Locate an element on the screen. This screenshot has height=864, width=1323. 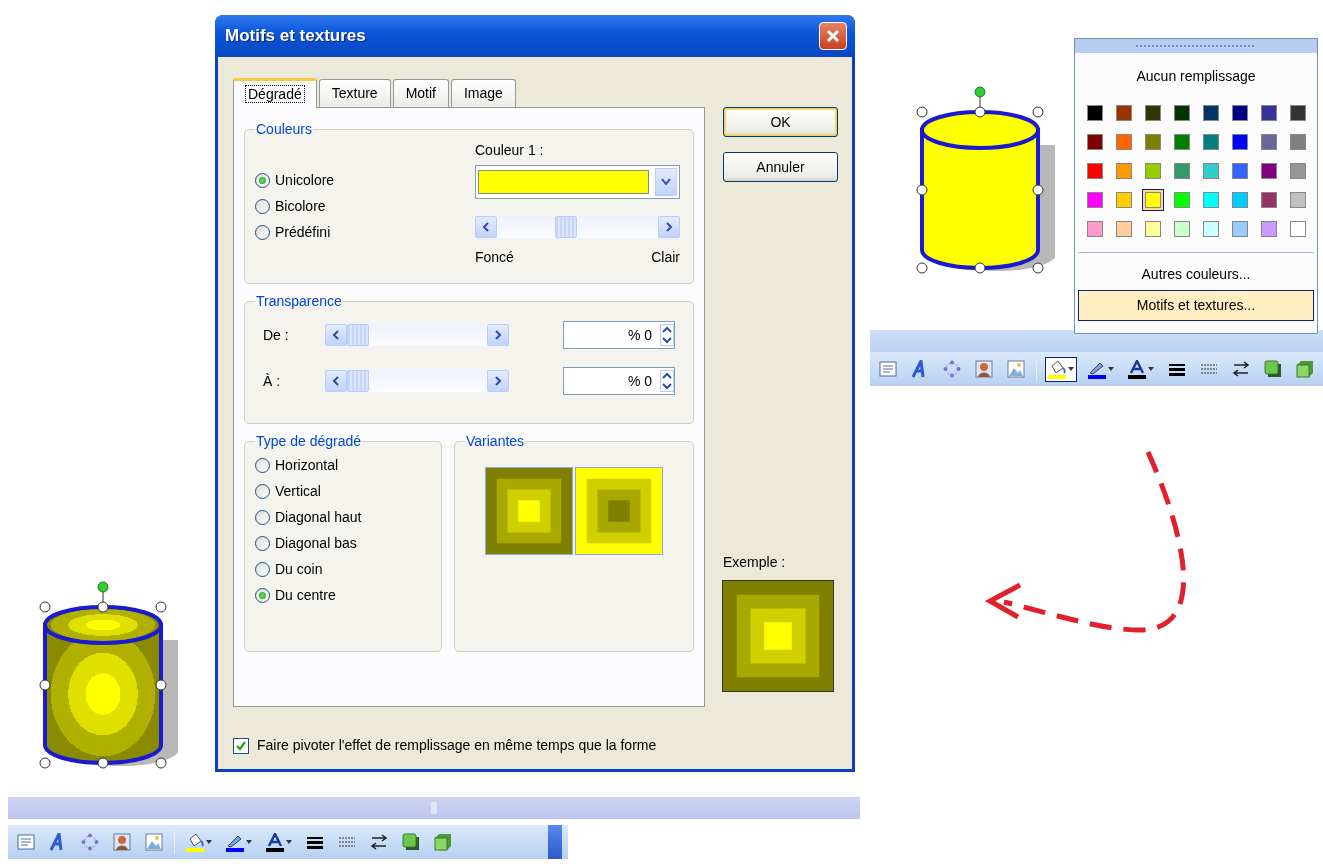
chevron-down-icon is located at coordinates (666, 182).